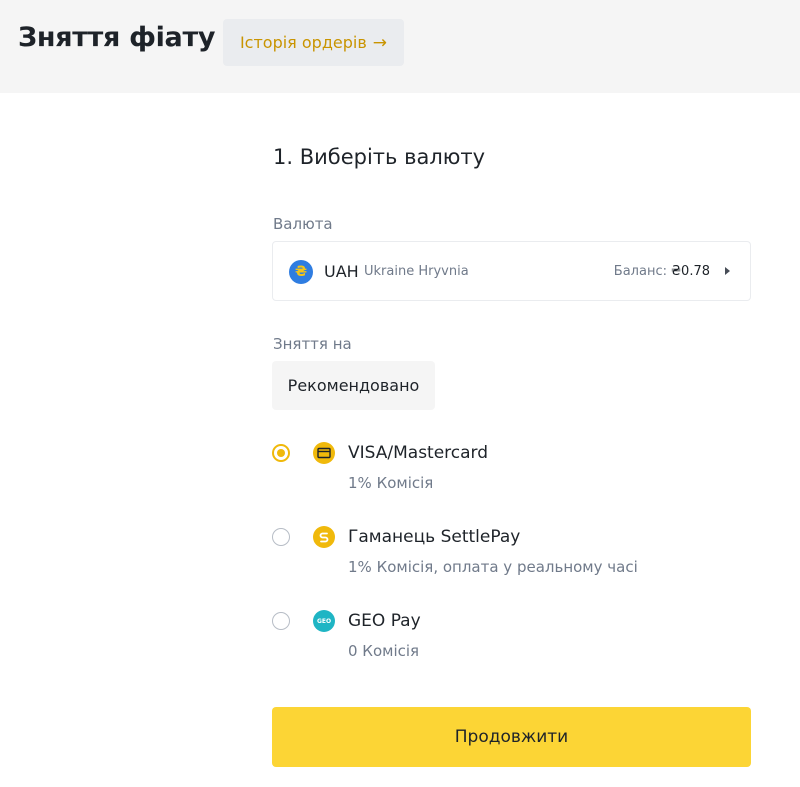 Image resolution: width=800 pixels, height=787 pixels. I want to click on method-fee: 1% Комісія, so click(391, 483).